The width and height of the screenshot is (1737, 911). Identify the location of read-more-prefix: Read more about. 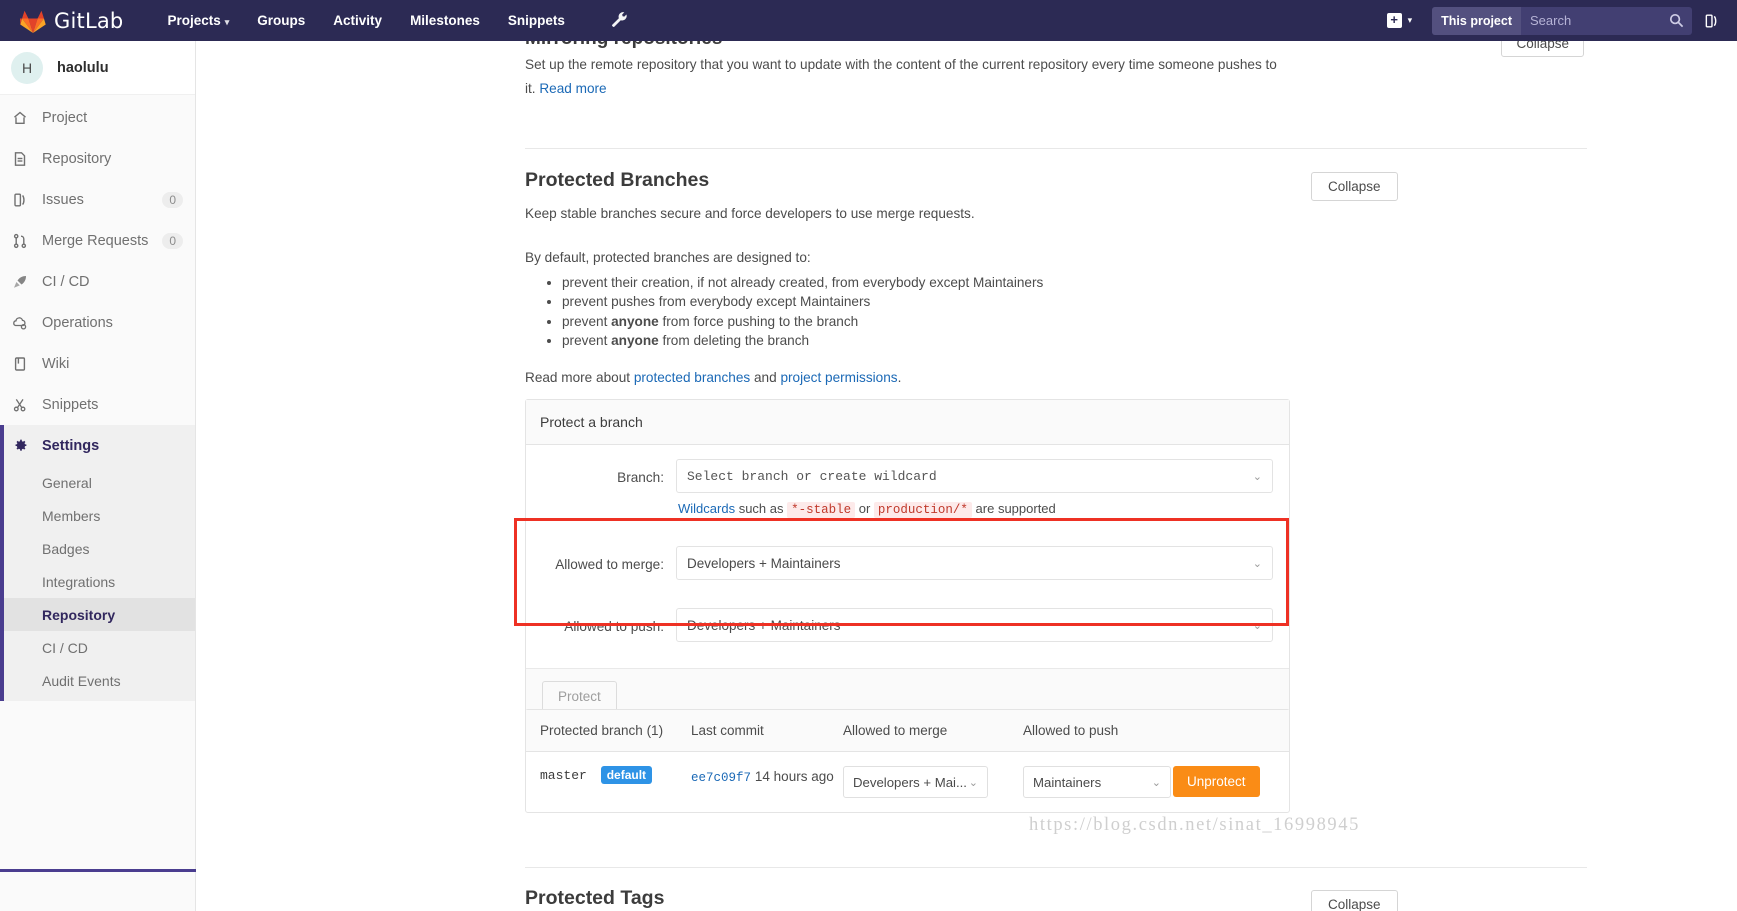
(579, 377).